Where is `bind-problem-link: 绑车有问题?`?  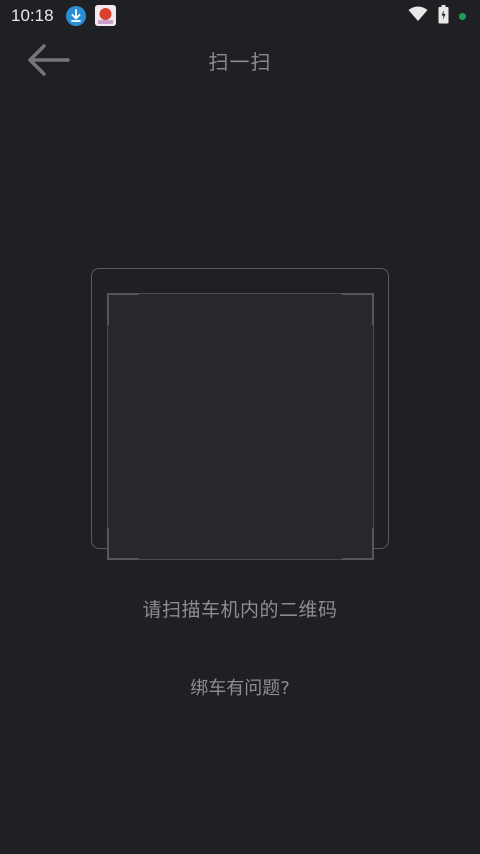
bind-problem-link: 绑车有问题? is located at coordinates (240, 687).